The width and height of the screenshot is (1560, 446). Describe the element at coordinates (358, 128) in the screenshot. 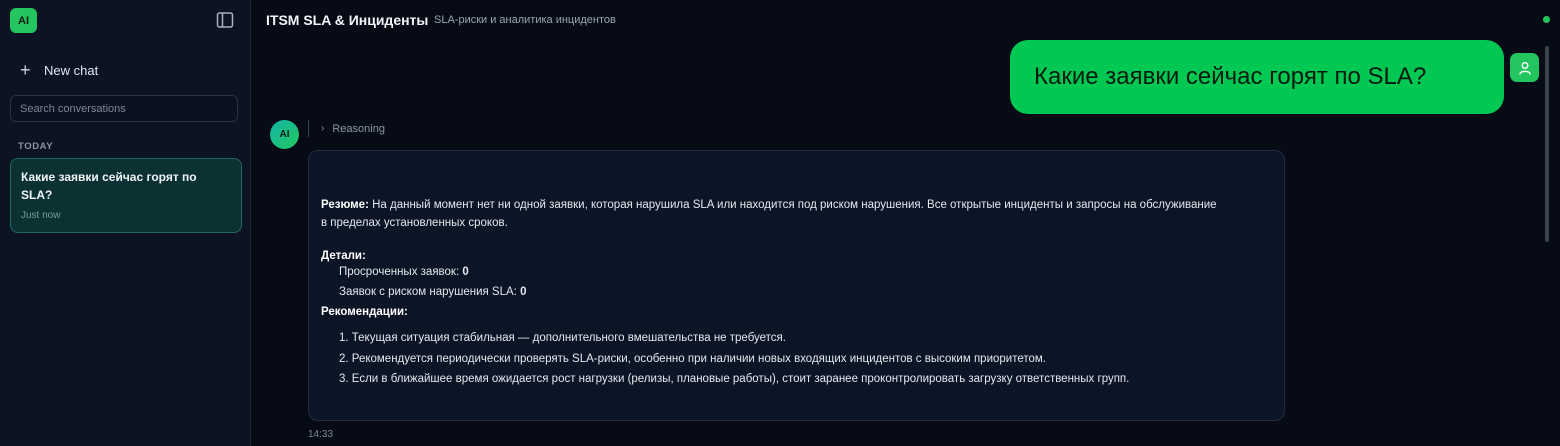

I see `reasoning-label: Reasoning` at that location.